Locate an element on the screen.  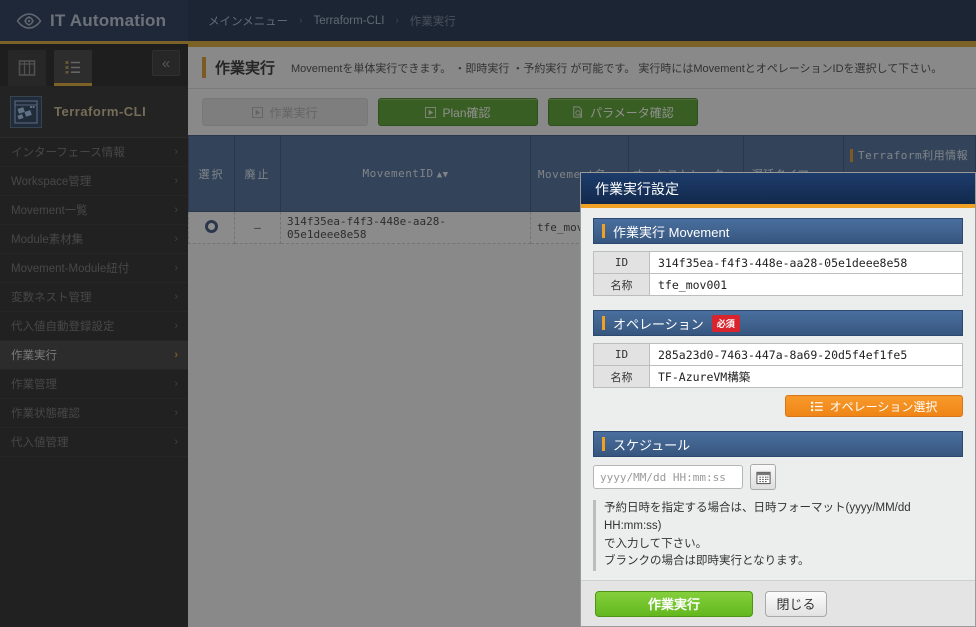
section-header-movement: 作業実行 Movement is located at coordinates (778, 231).